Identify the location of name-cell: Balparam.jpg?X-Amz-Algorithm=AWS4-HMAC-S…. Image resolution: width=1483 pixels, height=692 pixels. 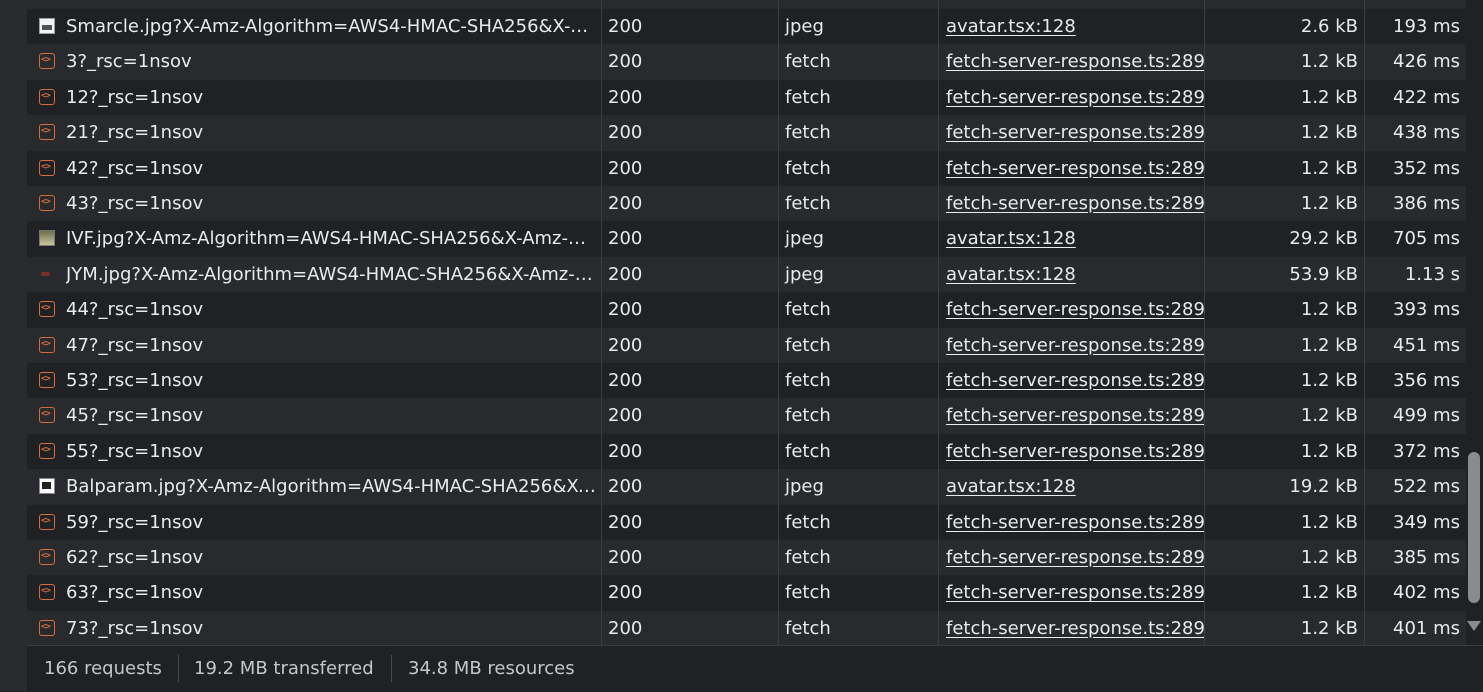
(314, 486).